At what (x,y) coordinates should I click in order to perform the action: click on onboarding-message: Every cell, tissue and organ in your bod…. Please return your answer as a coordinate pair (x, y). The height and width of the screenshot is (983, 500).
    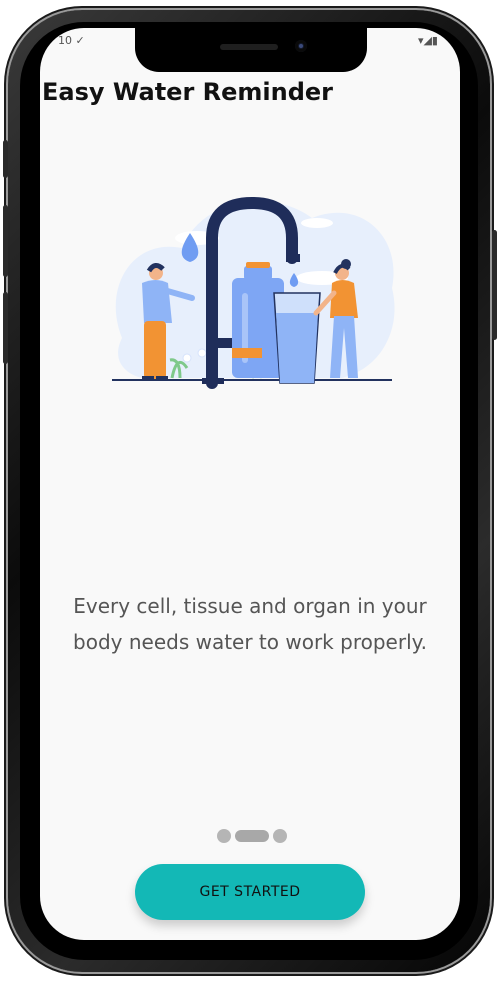
    Looking at the image, I should click on (250, 624).